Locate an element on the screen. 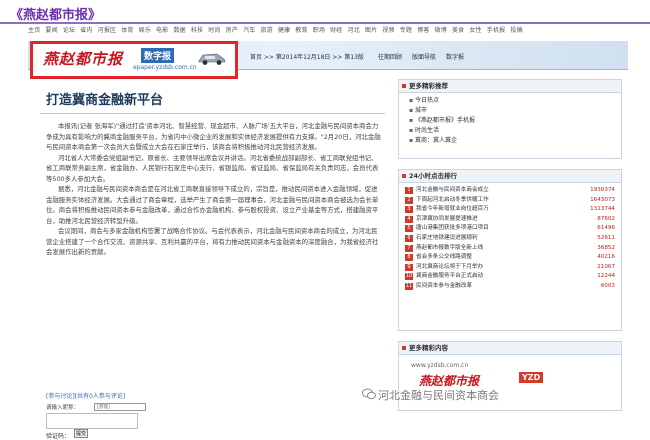  comment-textarea is located at coordinates (92, 421).